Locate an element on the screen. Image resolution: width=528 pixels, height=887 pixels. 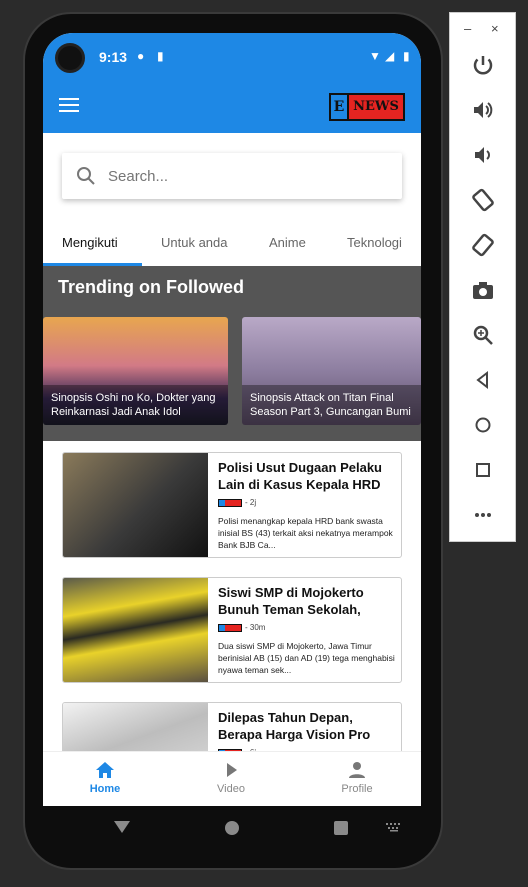
enews-logo: E NEWS is located at coordinates (367, 107).